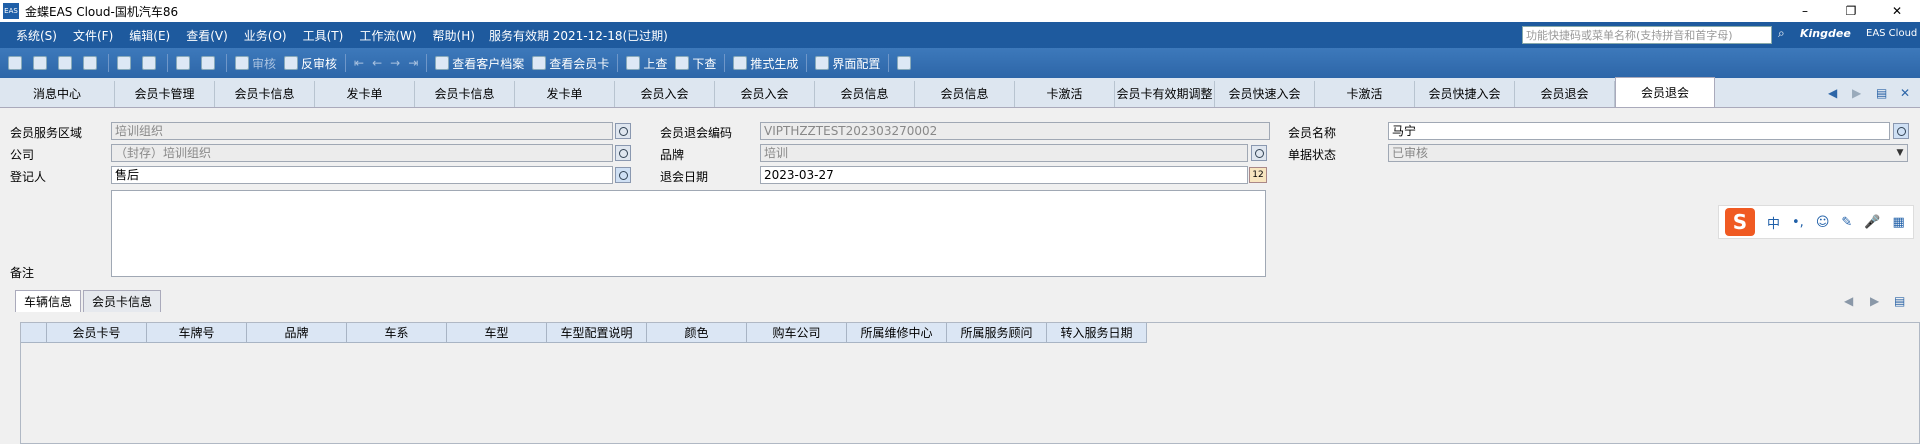 This screenshot has height=444, width=1920. What do you see at coordinates (165, 94) in the screenshot?
I see `tab-member-card-manage: 会员卡管理` at bounding box center [165, 94].